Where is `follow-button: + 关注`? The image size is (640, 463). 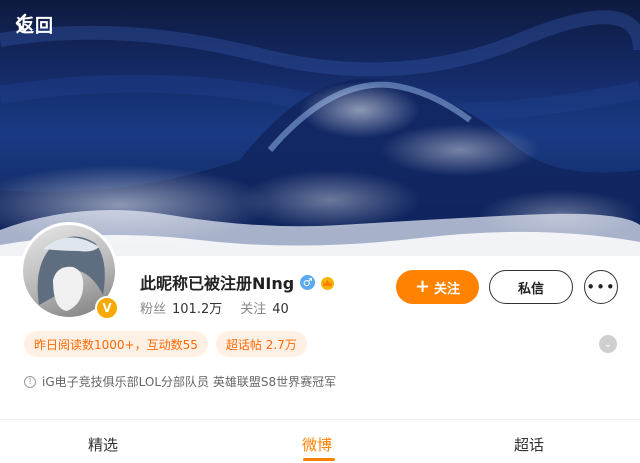
follow-button: + 关注 is located at coordinates (437, 287).